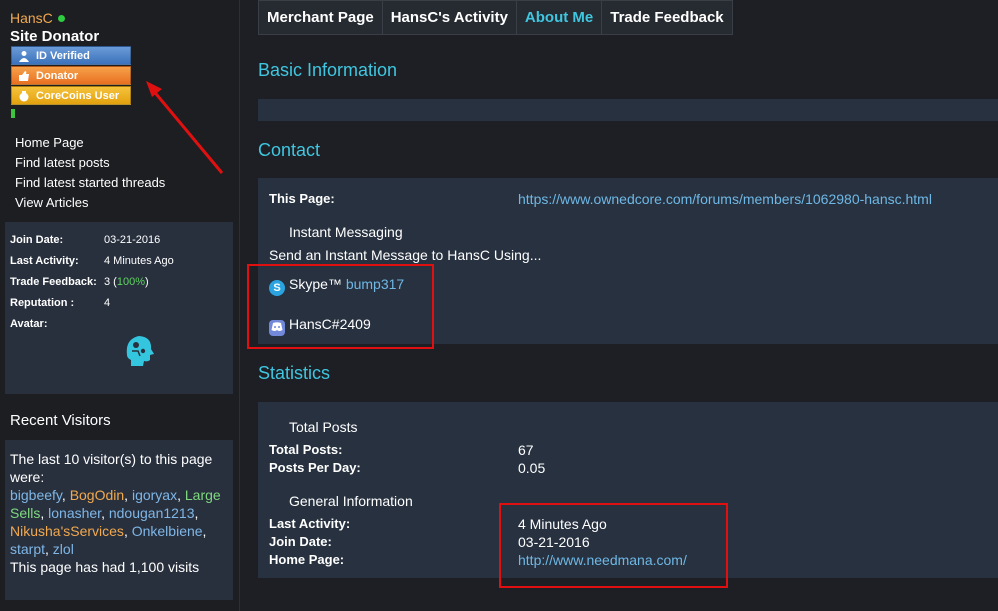  Describe the element at coordinates (628, 110) in the screenshot. I see `basic-information-panel` at that location.